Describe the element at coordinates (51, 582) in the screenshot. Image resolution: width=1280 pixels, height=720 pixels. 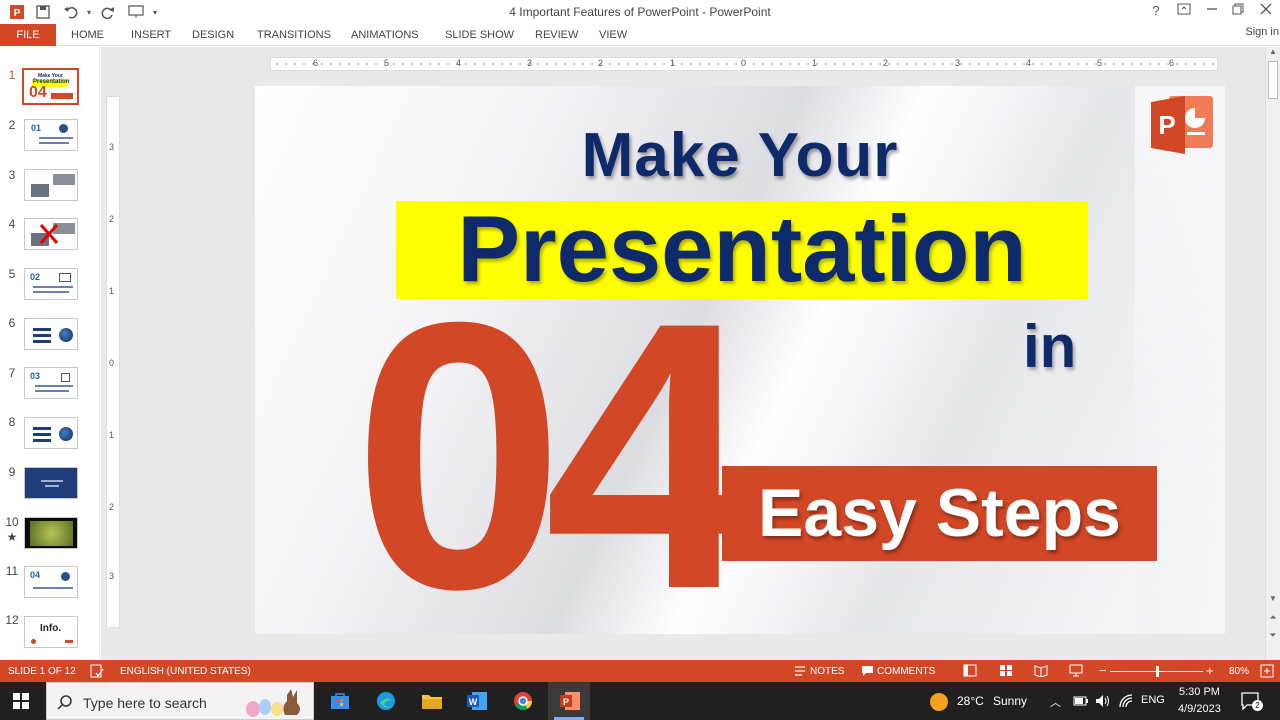
I see `slide-thumbnail-11: 04` at that location.